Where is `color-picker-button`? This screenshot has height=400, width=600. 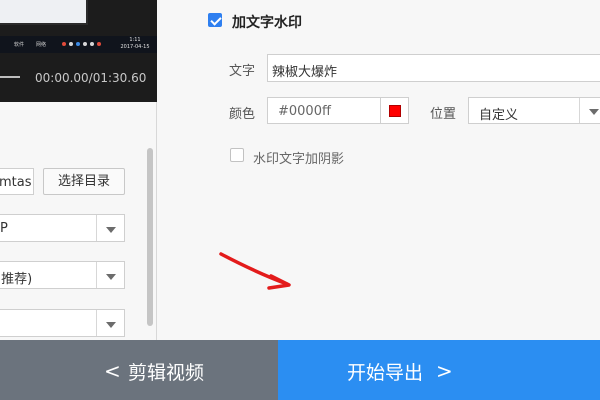
color-picker-button is located at coordinates (394, 110).